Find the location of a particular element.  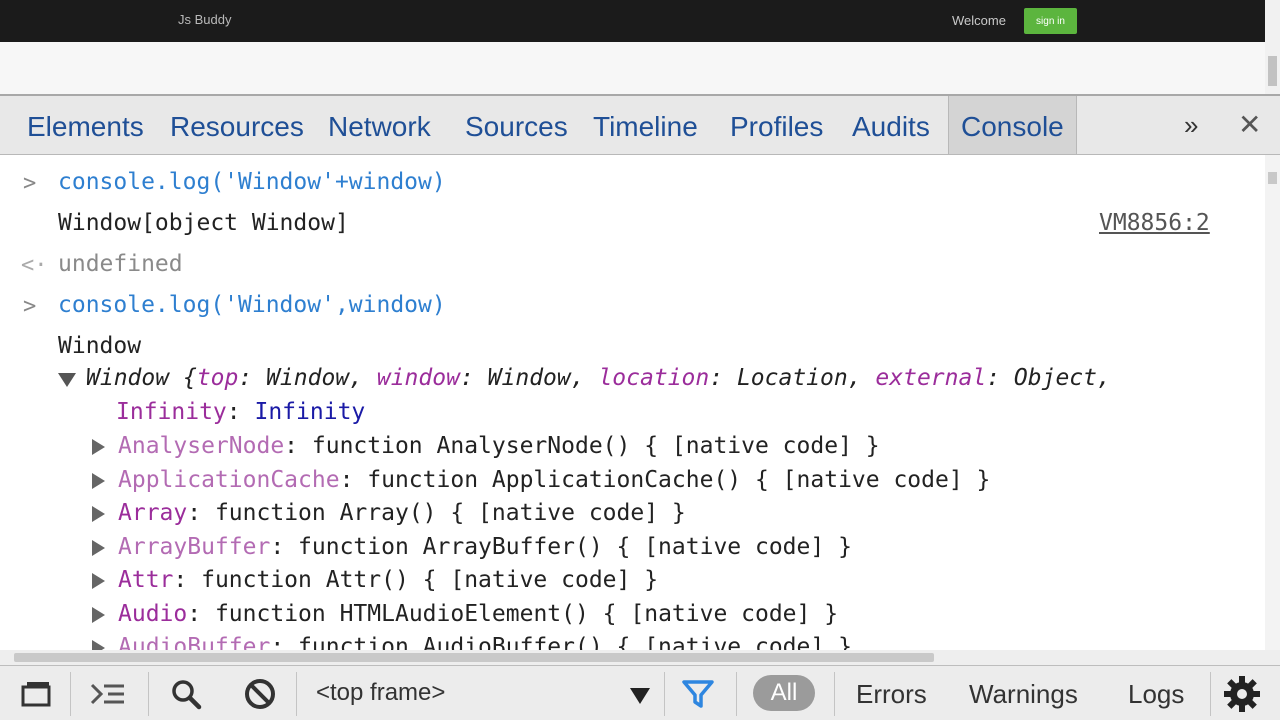

filter-logs: Logs is located at coordinates (1156, 694).